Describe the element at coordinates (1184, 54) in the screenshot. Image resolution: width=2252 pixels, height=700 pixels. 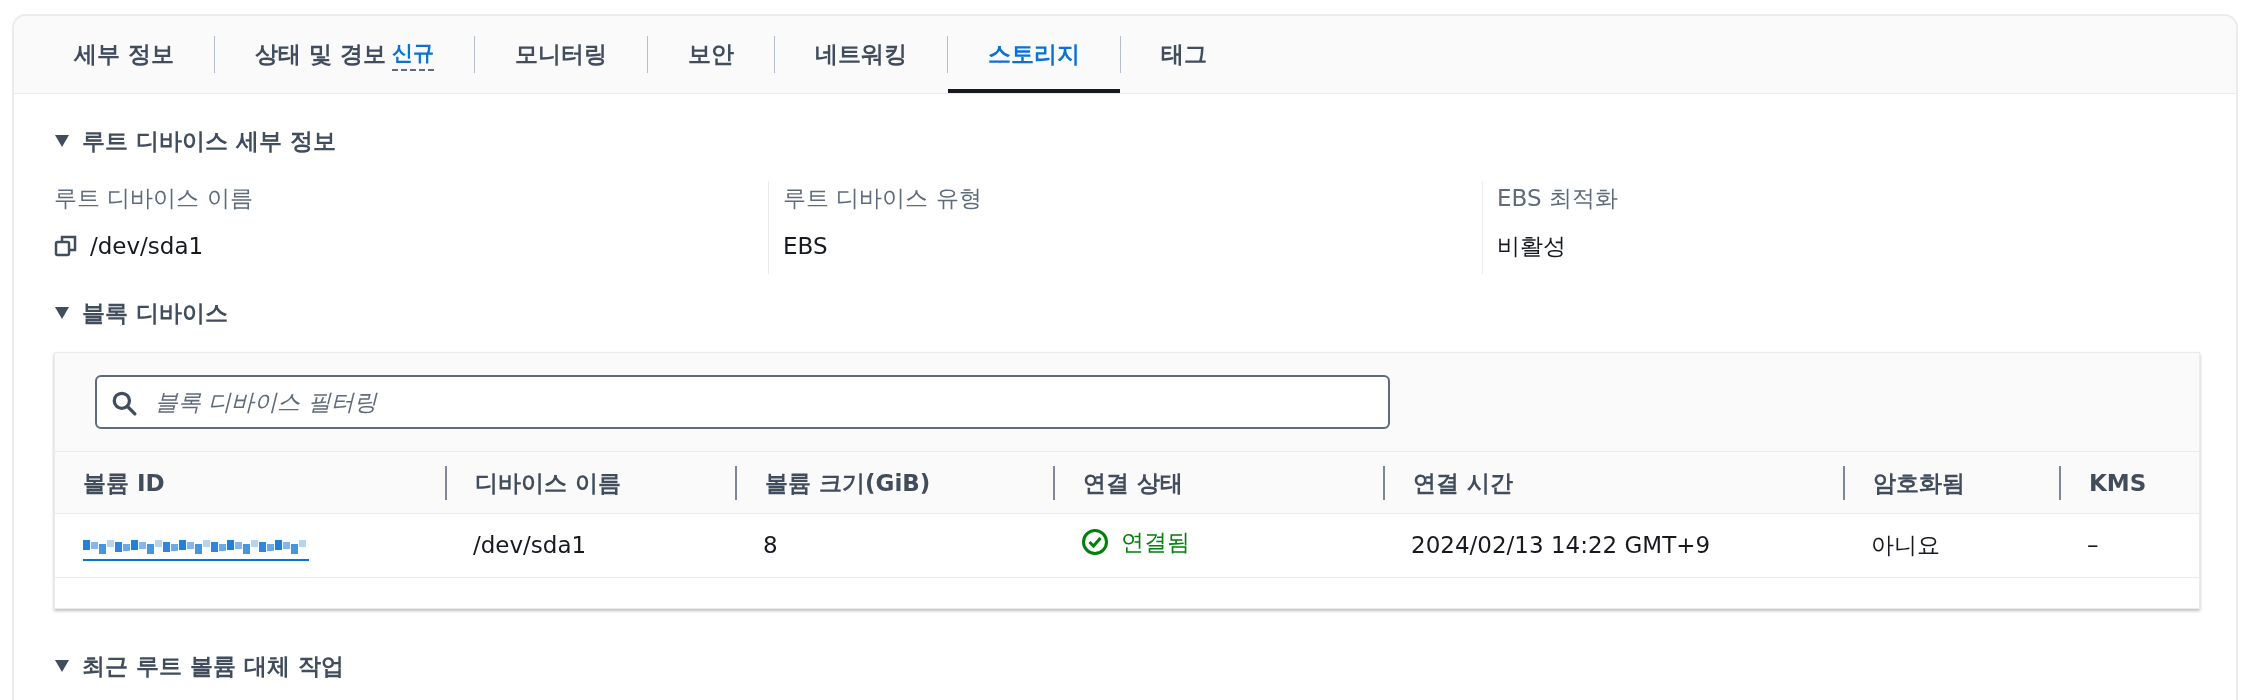
I see `tab: 태그` at that location.